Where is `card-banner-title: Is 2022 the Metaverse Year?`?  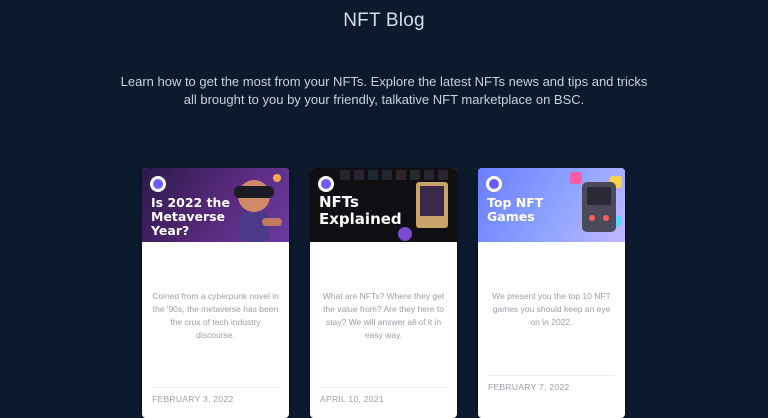 card-banner-title: Is 2022 the Metaverse Year? is located at coordinates (195, 217).